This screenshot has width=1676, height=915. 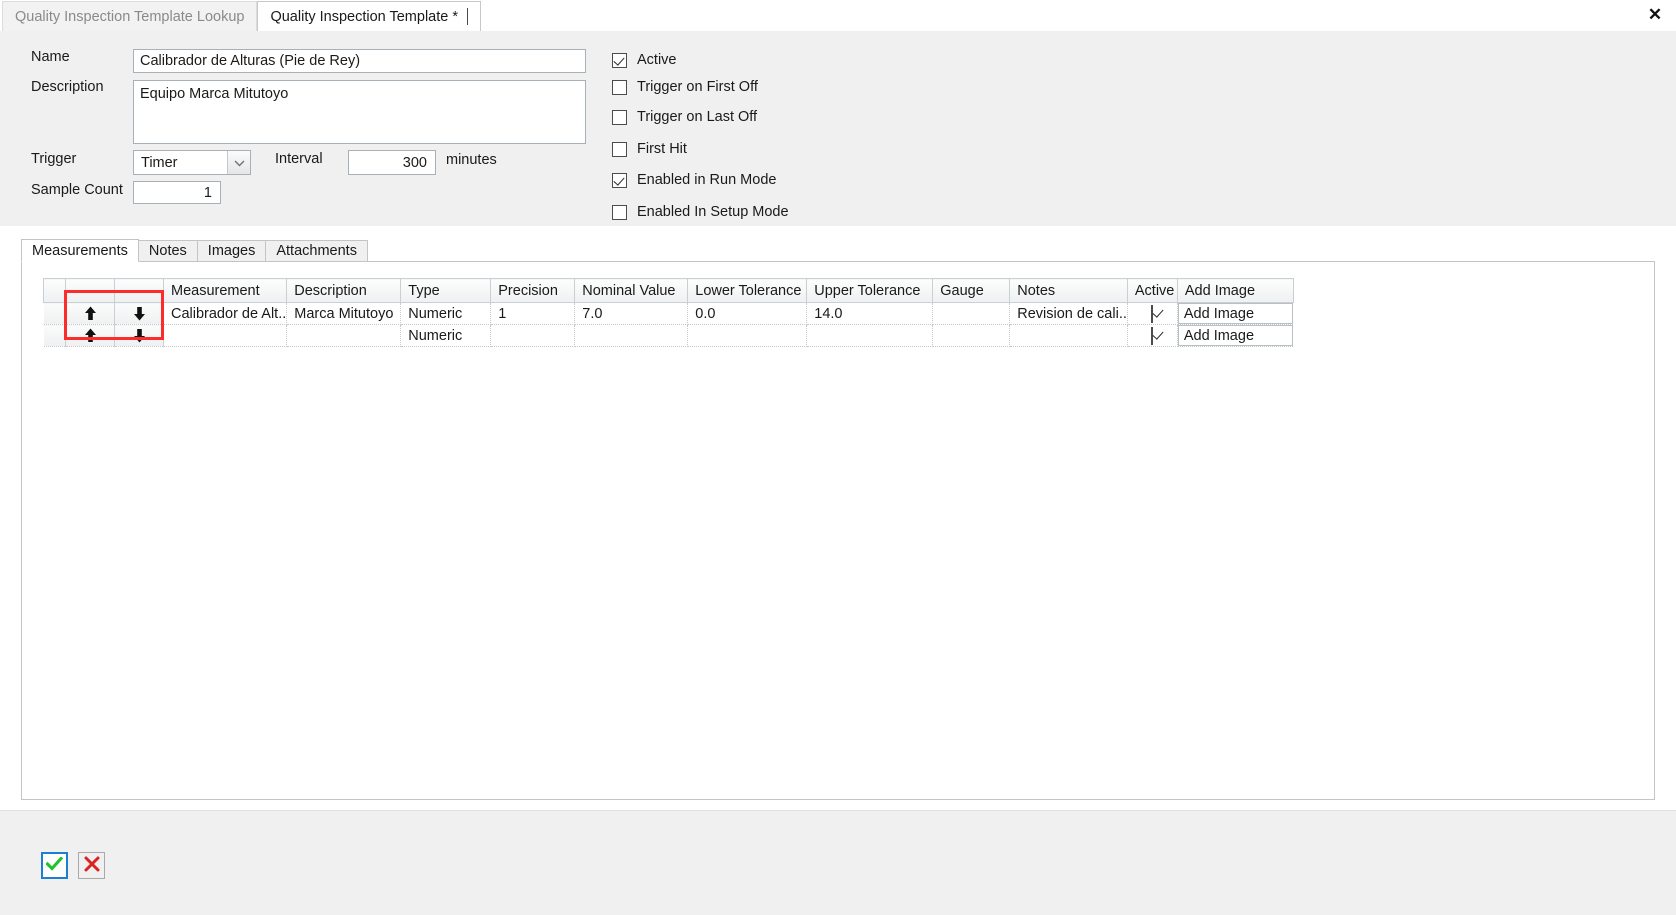 I want to click on cell-description: Marca Mitutoyo, so click(x=344, y=313).